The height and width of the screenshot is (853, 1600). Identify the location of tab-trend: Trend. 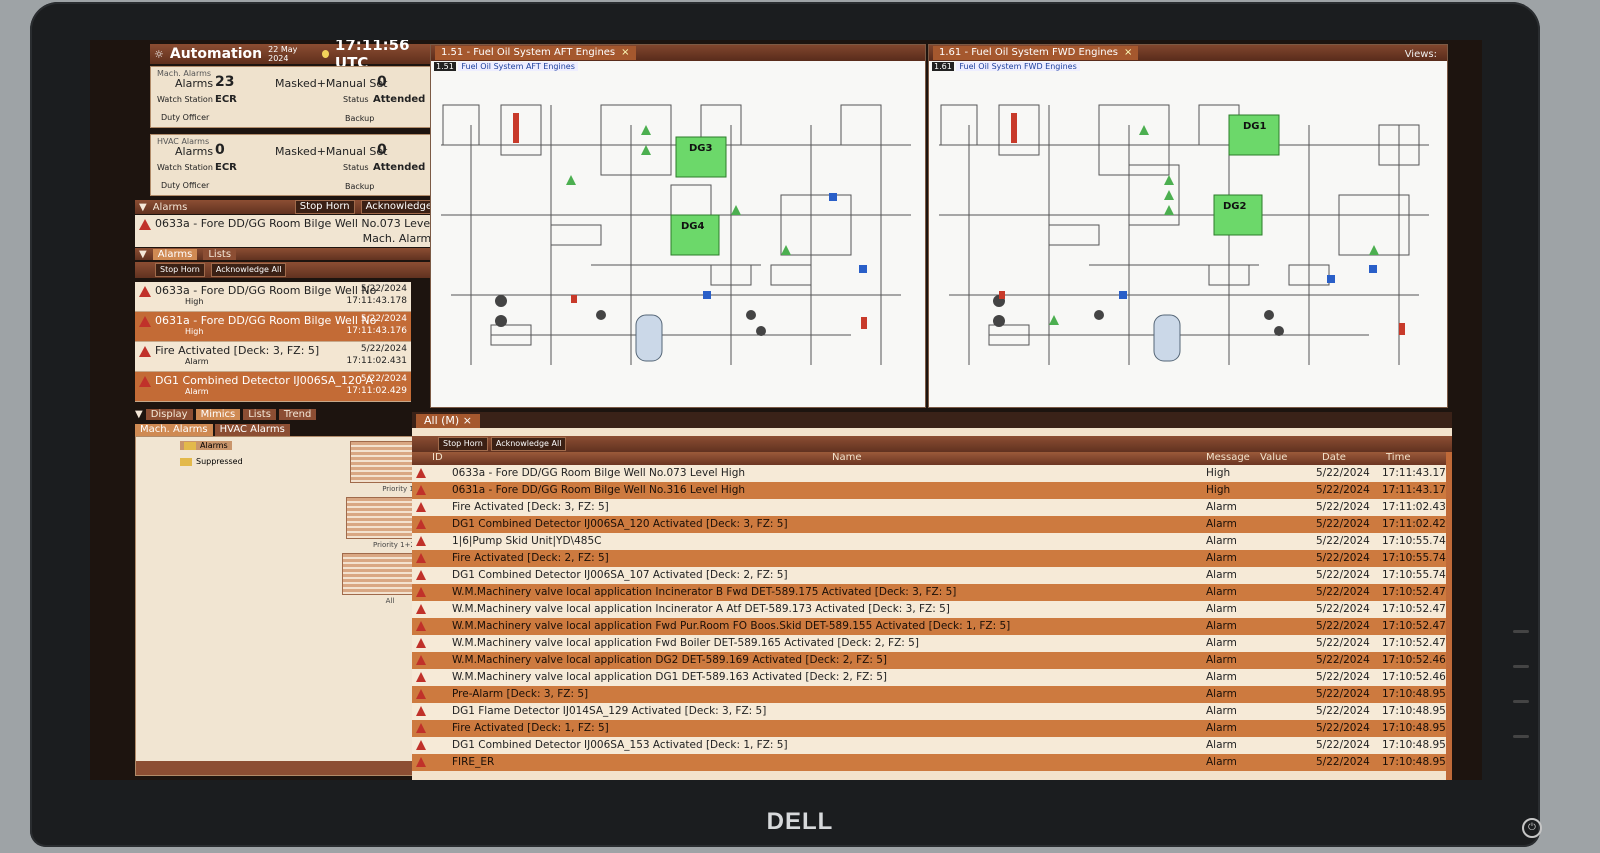
(297, 414).